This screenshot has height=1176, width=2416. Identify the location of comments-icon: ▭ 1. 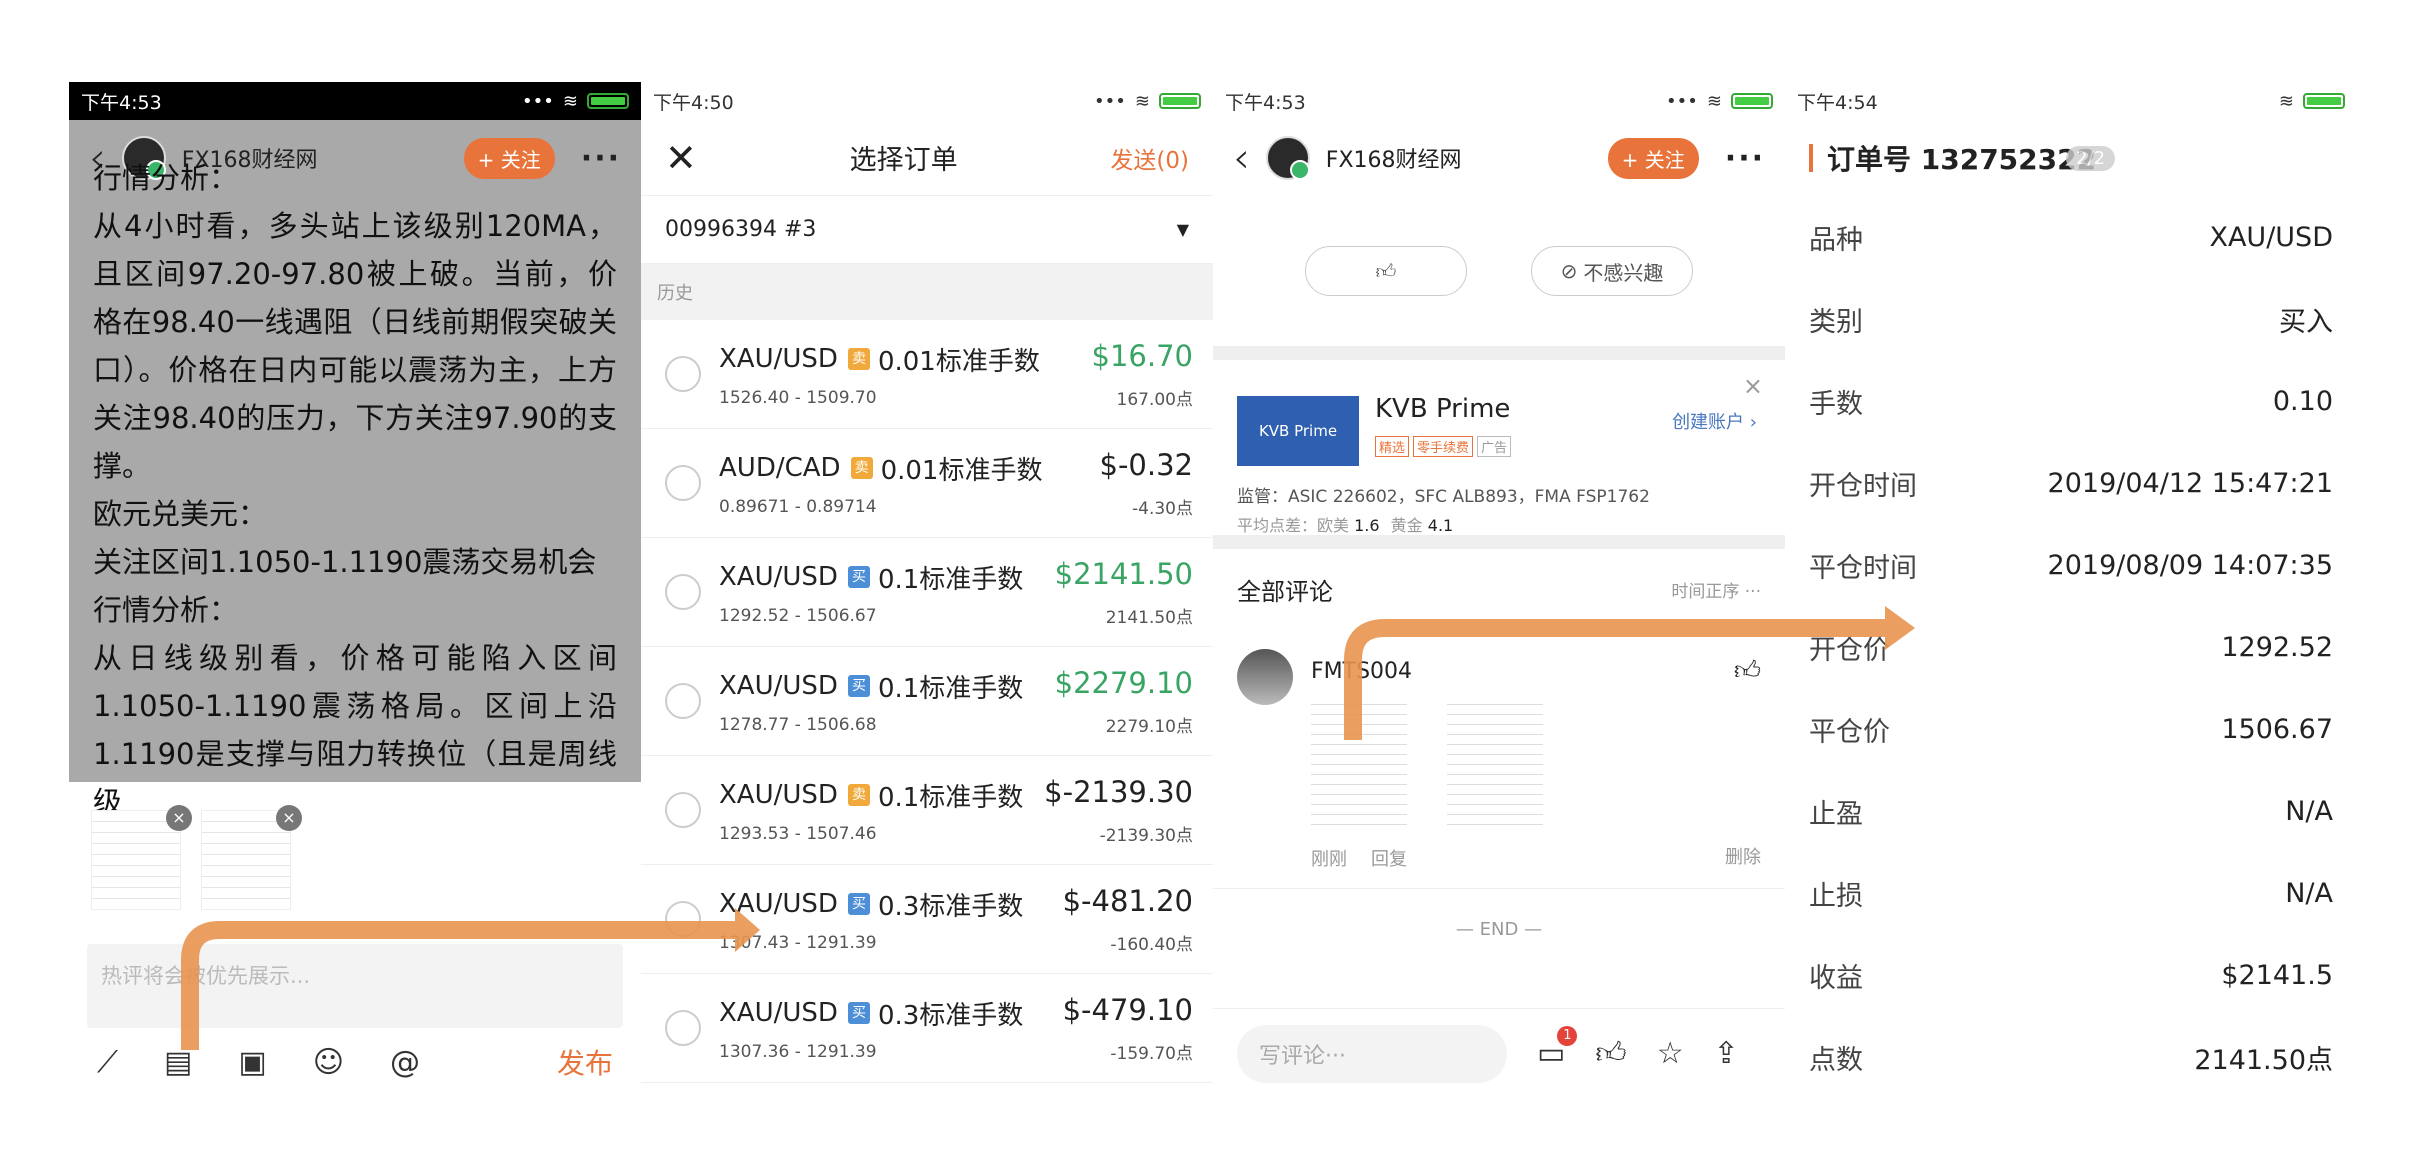
(1557, 1048).